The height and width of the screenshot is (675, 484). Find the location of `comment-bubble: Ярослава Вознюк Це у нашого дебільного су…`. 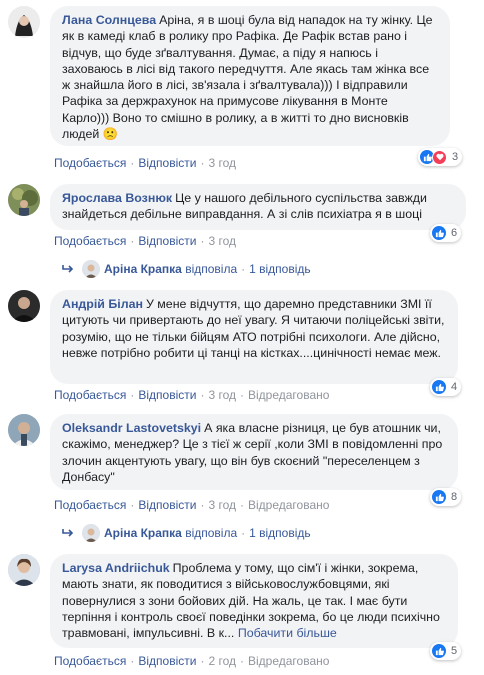

comment-bubble: Ярослава Вознюк Це у нашого дебільного су… is located at coordinates (258, 207).